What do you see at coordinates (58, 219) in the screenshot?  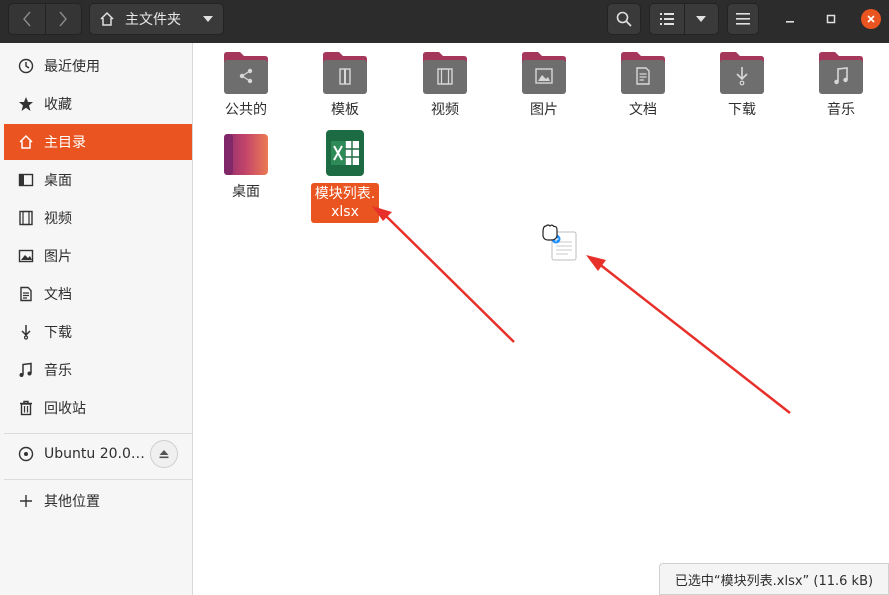 I see `sidebar-item-label: 视频` at bounding box center [58, 219].